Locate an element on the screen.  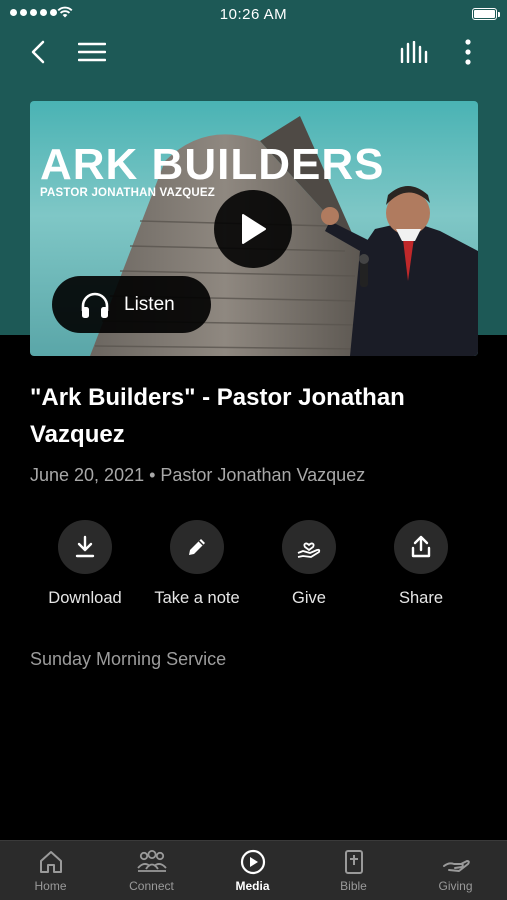
download-button: Download is located at coordinates (85, 564).